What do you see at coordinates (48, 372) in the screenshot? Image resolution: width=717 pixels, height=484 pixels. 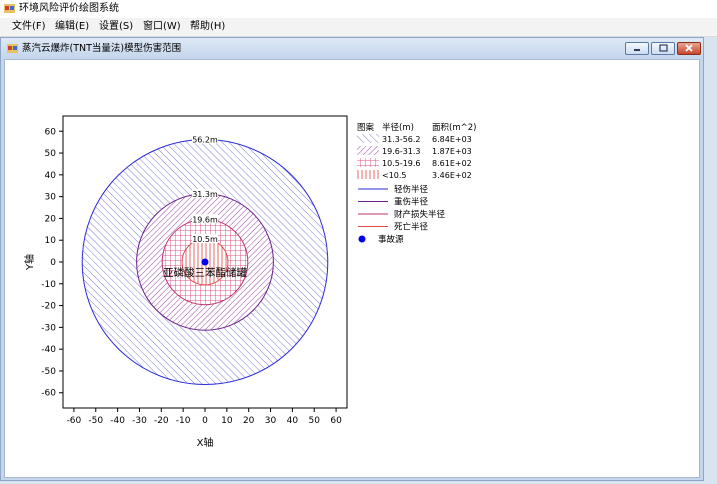 I see `y-tick-label: -50` at bounding box center [48, 372].